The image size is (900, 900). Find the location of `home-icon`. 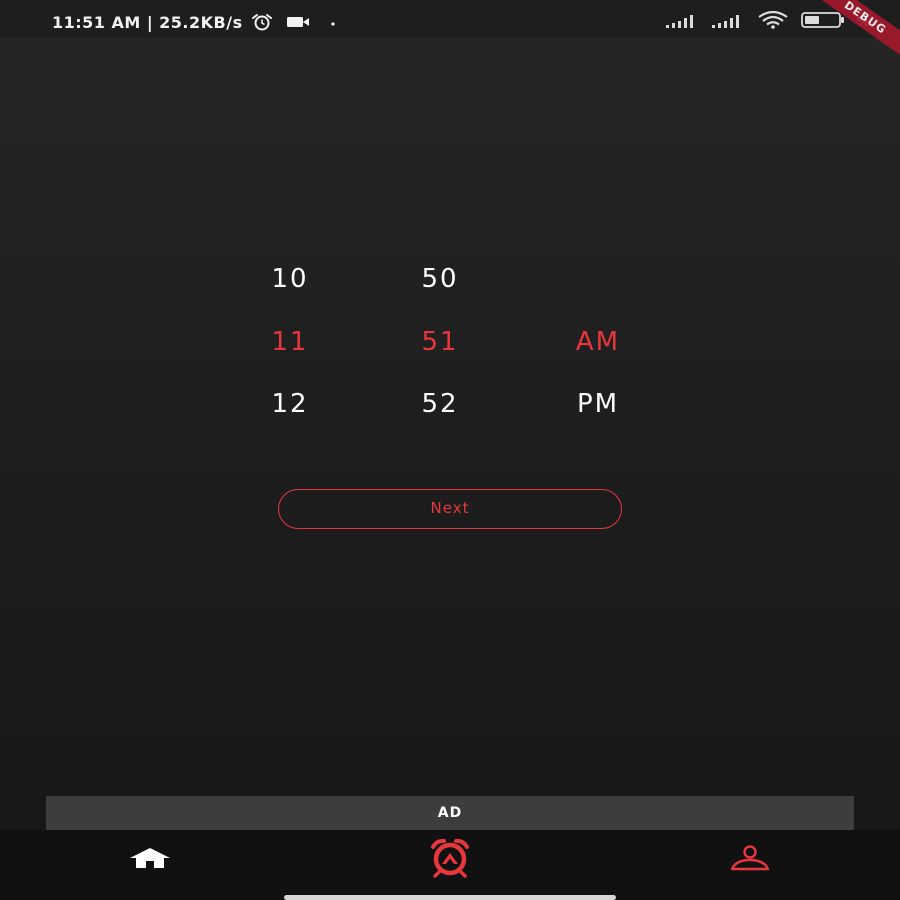

home-icon is located at coordinates (150, 860).